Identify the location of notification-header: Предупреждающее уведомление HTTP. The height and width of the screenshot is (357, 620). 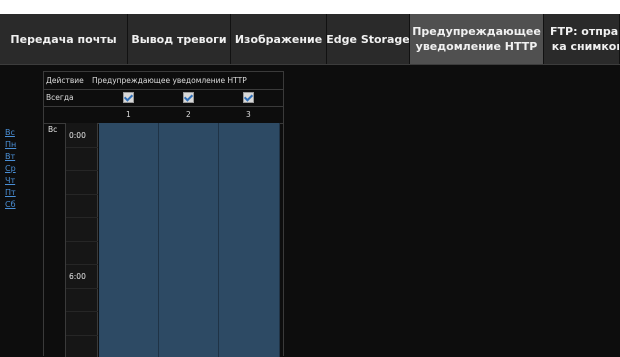
(169, 80).